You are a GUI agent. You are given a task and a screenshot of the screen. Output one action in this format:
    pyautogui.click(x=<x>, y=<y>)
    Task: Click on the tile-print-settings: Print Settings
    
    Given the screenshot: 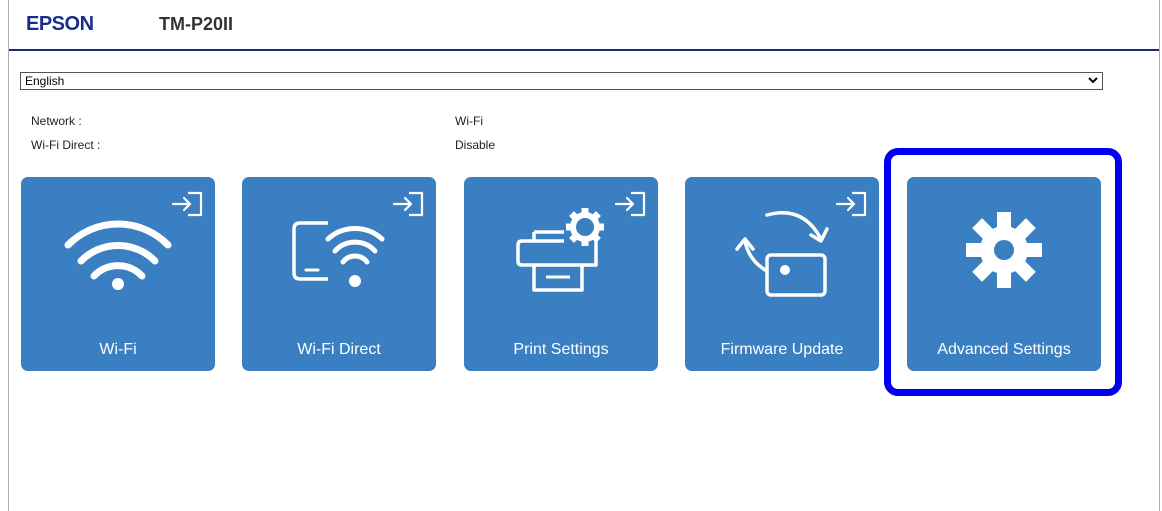 What is the action you would take?
    pyautogui.click(x=561, y=274)
    